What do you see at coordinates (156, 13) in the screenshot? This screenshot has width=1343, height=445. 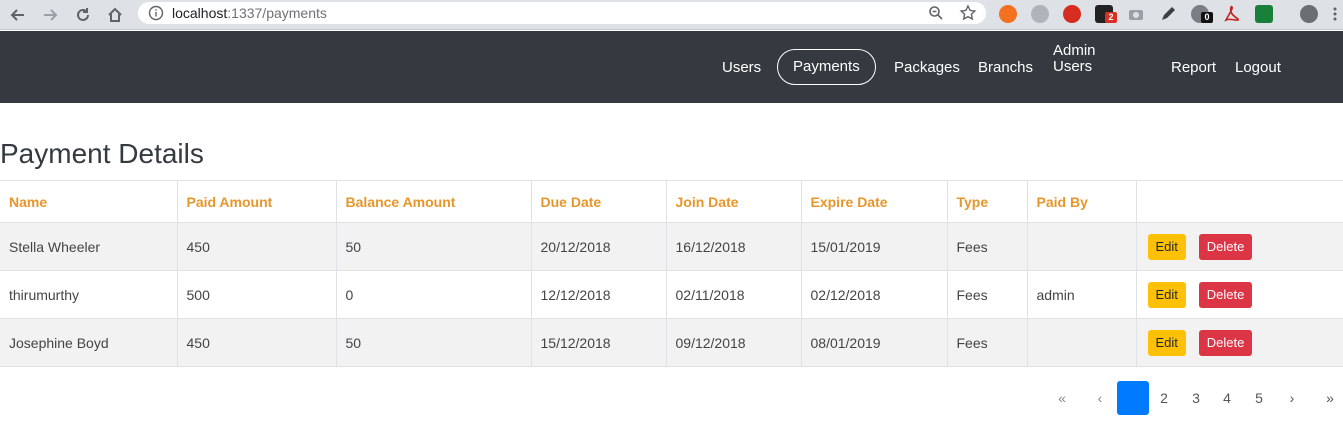 I see `info-icon` at bounding box center [156, 13].